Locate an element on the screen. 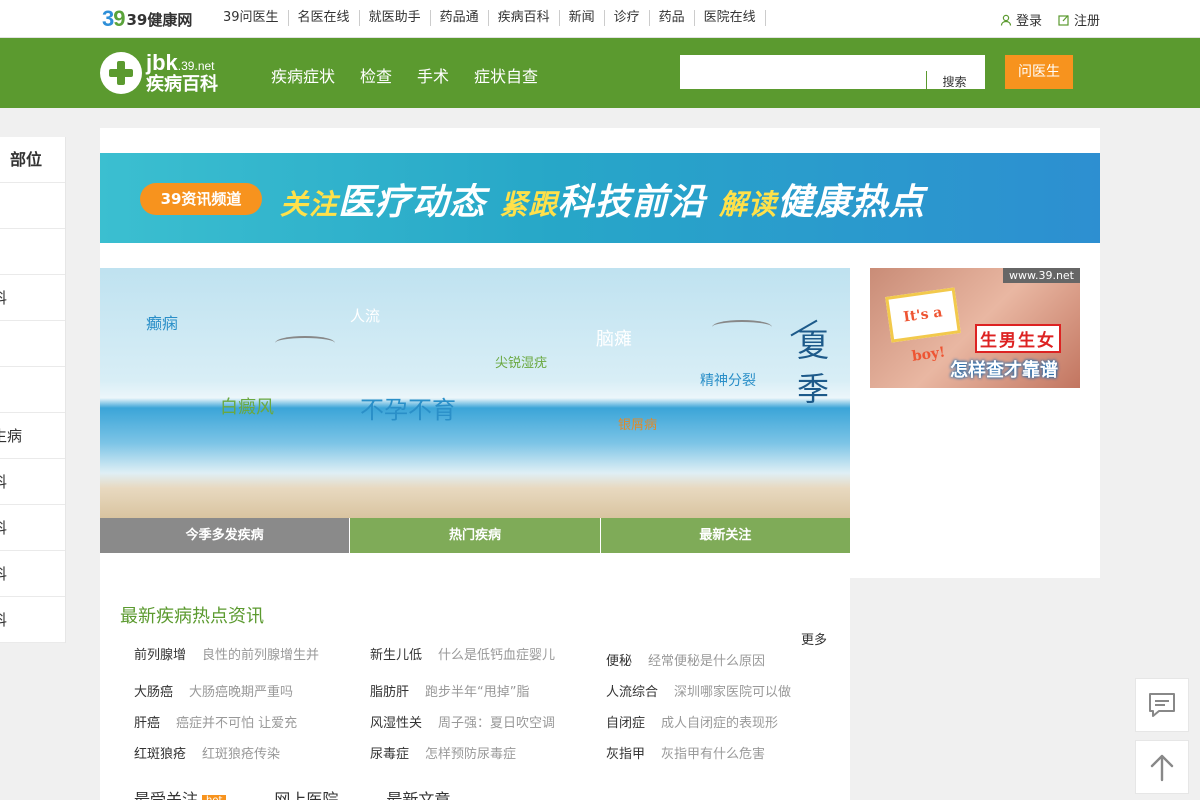 This screenshot has height=800, width=1200. topnav-item: 疾病百科 is located at coordinates (524, 18).